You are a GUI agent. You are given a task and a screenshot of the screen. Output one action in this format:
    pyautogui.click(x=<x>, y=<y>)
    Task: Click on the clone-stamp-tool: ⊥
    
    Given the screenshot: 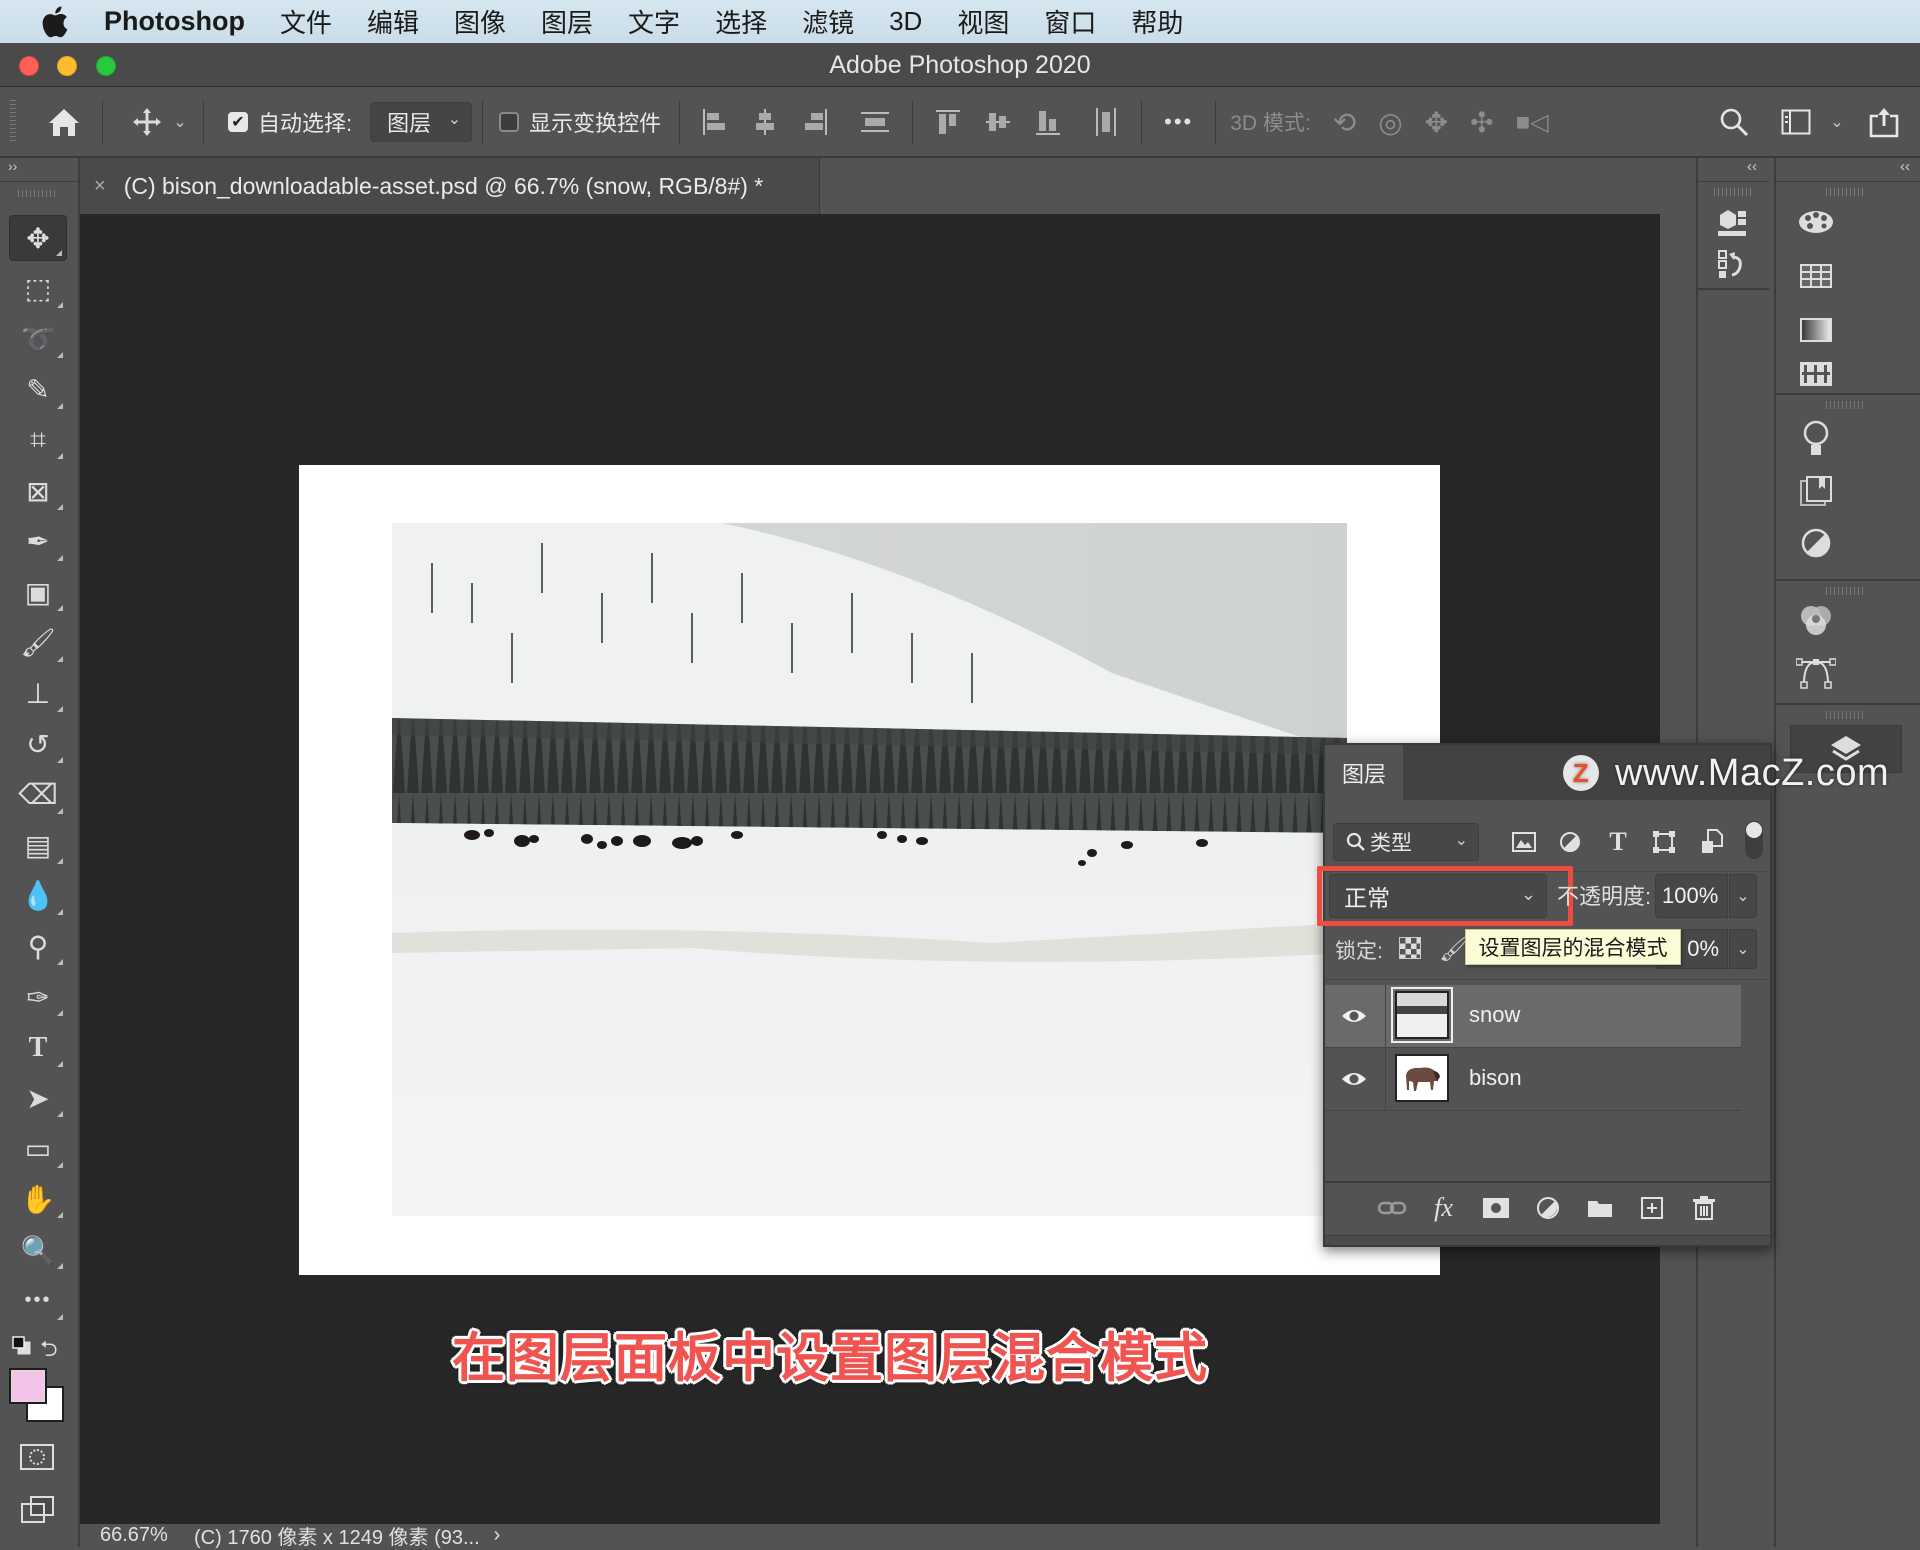 What is the action you would take?
    pyautogui.click(x=38, y=693)
    